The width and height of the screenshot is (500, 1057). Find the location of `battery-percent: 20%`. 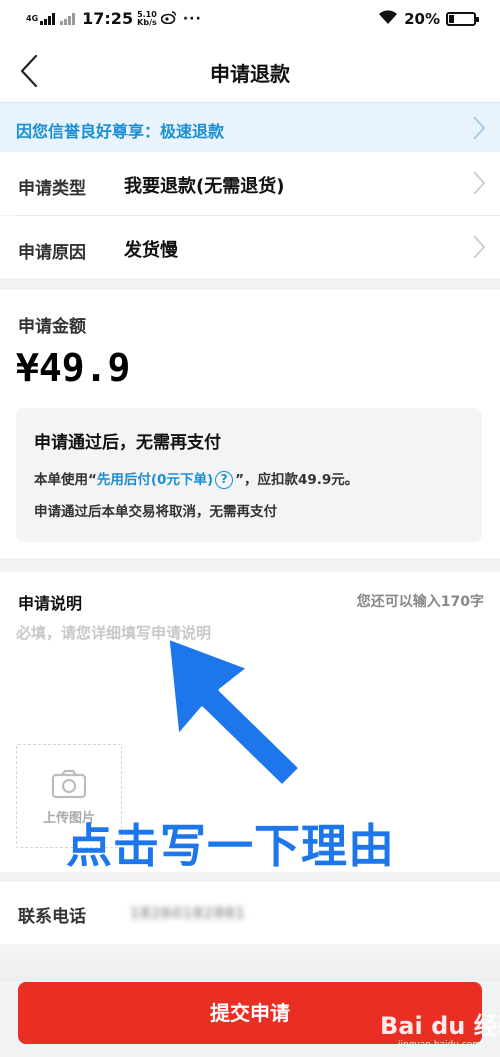

battery-percent: 20% is located at coordinates (422, 19).